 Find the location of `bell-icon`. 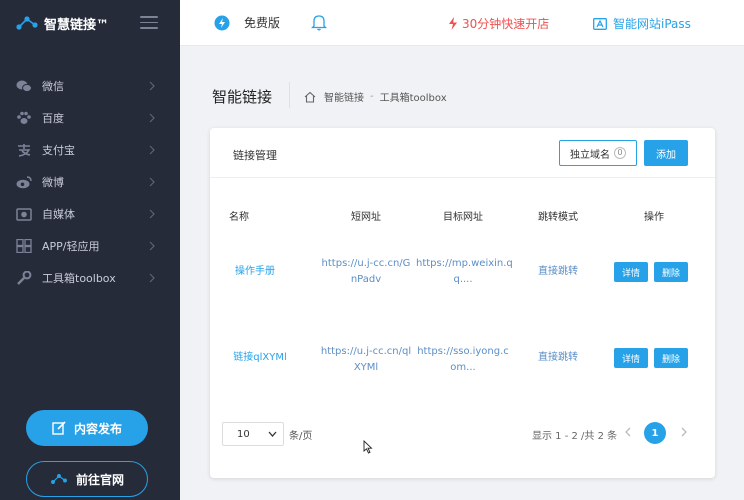

bell-icon is located at coordinates (319, 22).